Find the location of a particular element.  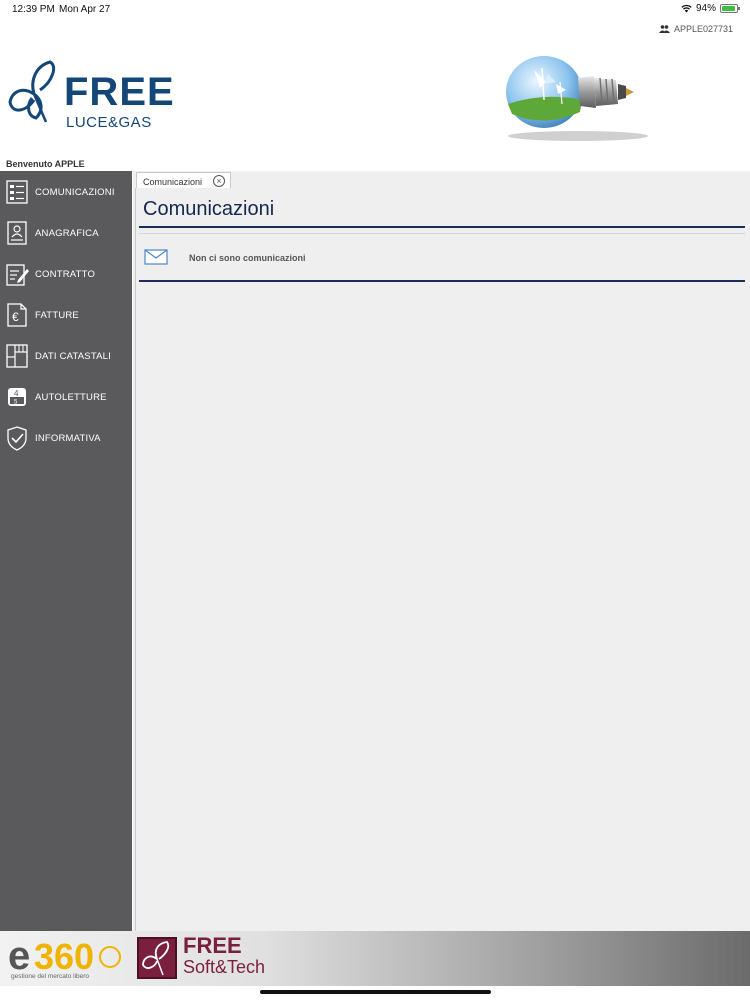

wifi-icon is located at coordinates (686, 8).